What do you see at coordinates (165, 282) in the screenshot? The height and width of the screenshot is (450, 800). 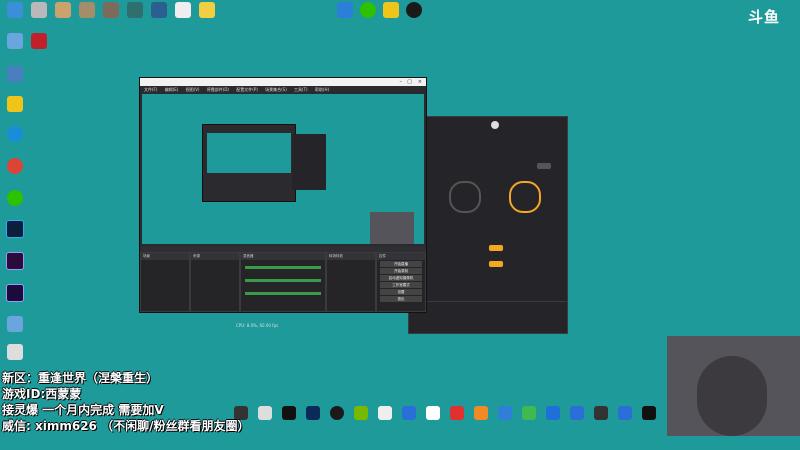 I see `scenes-dock: 场景` at bounding box center [165, 282].